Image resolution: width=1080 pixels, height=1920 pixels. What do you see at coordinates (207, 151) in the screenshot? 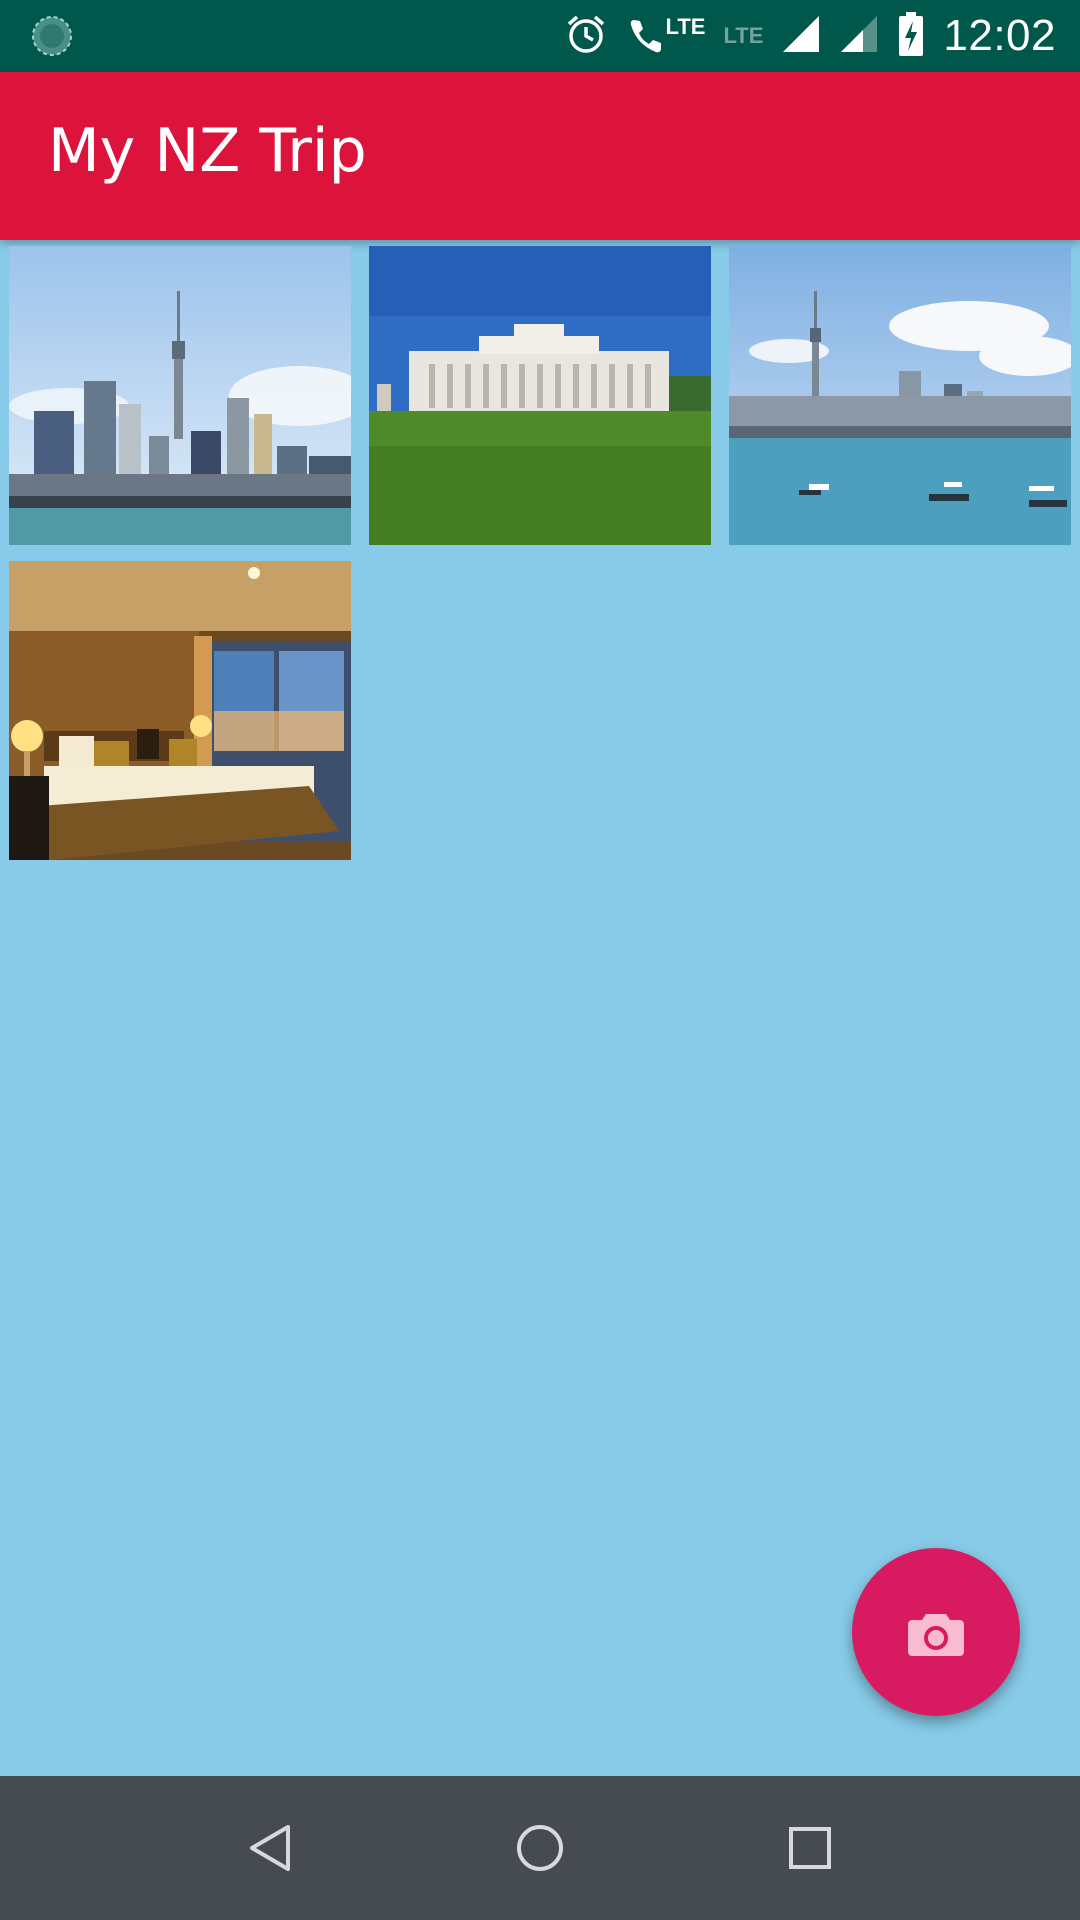
I see `page-title: My NZ Trip` at bounding box center [207, 151].